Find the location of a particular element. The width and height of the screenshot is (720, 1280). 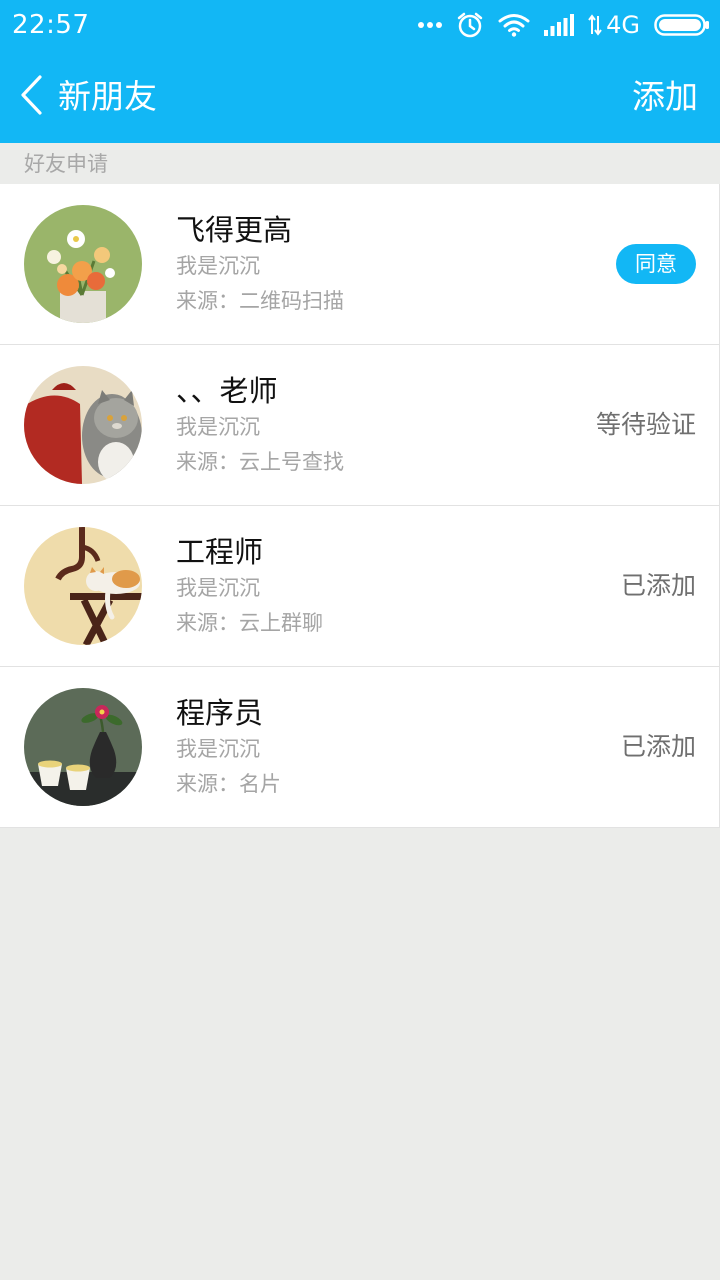

alarm-icon is located at coordinates (470, 25).